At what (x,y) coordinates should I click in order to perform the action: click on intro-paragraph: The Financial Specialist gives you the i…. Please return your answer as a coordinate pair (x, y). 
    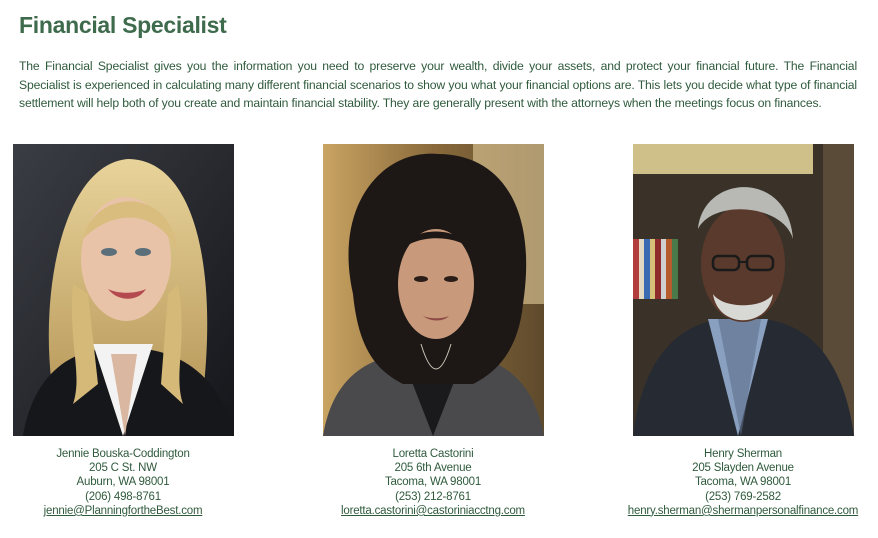
    Looking at the image, I should click on (438, 84).